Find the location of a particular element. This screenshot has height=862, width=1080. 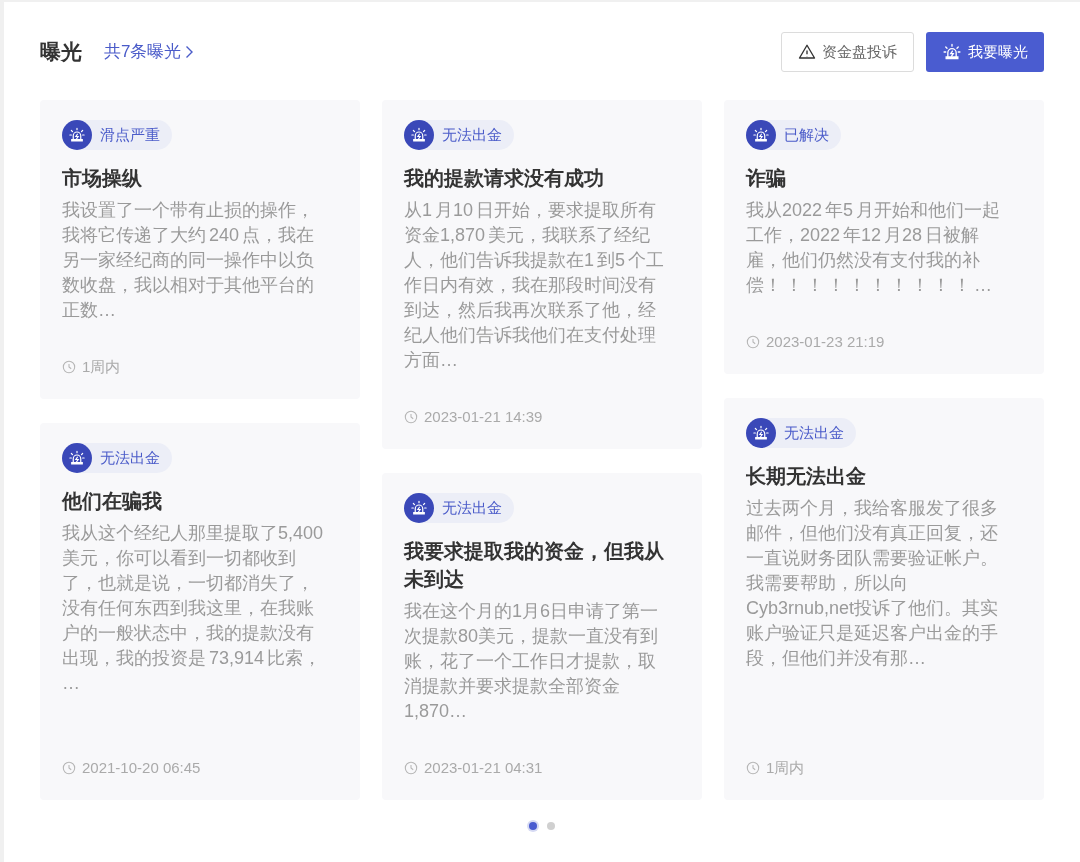

card-title: 我的提款请求没有成功 is located at coordinates (504, 178).